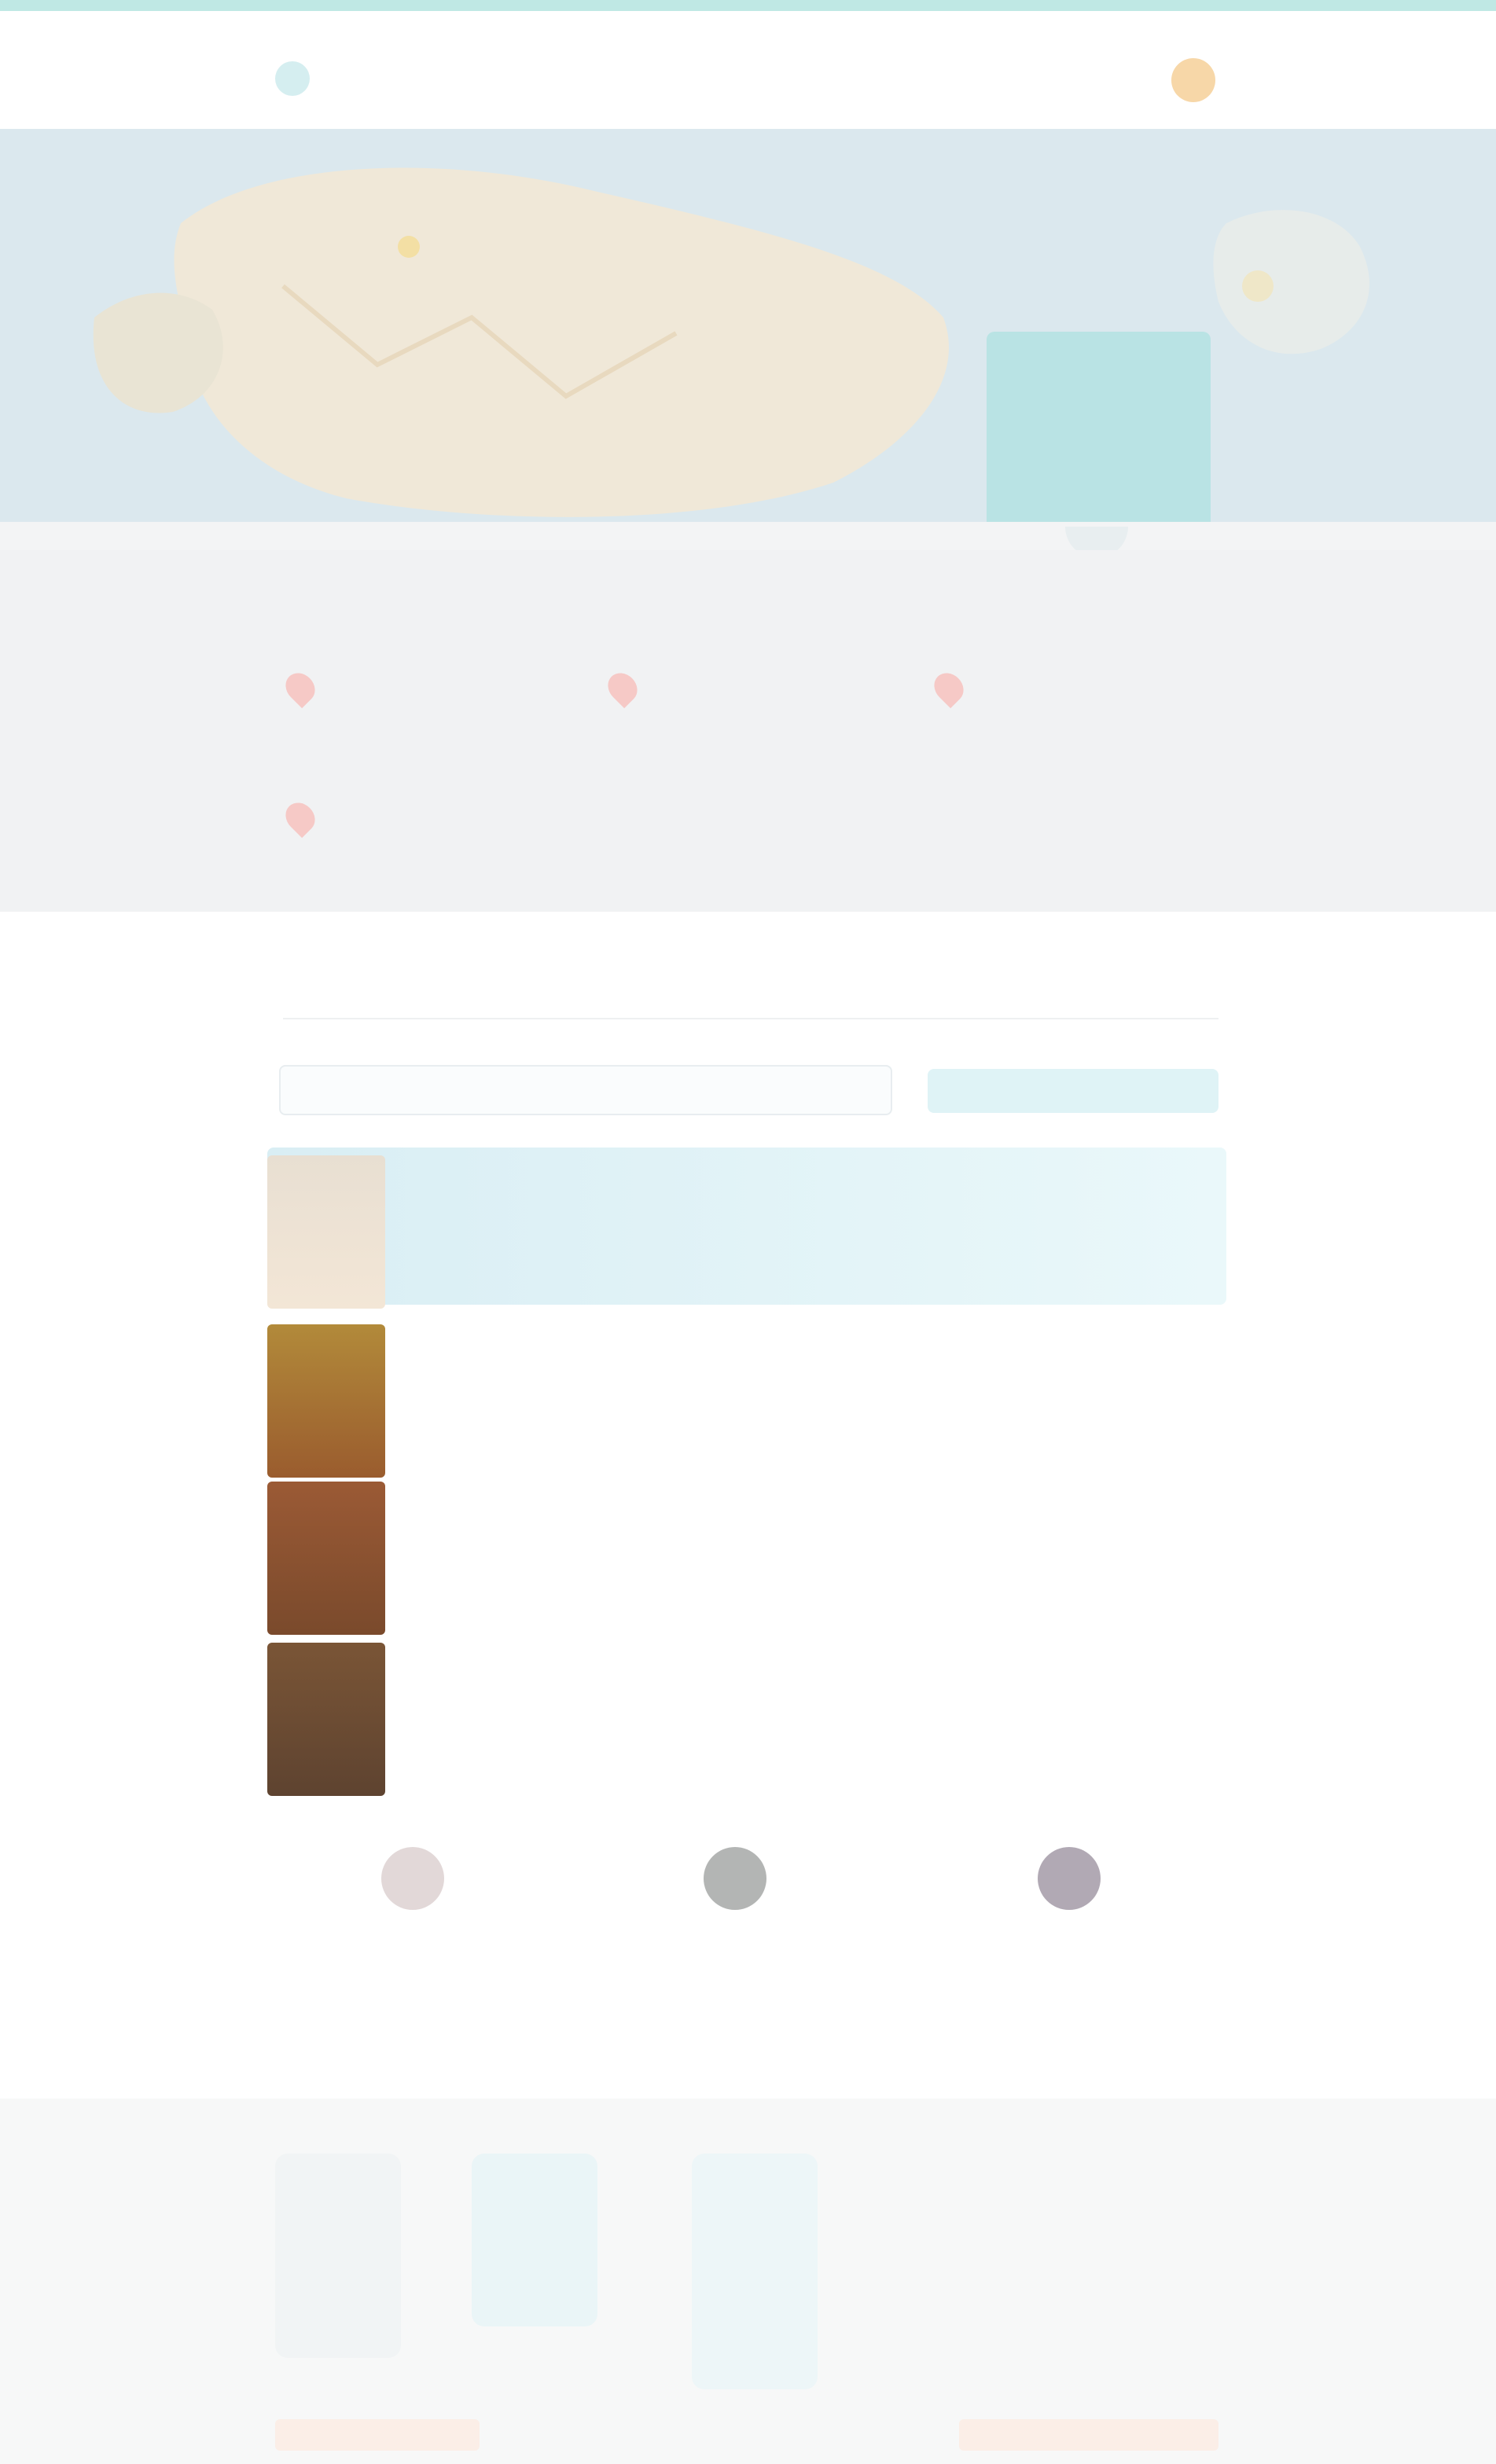 The image size is (1496, 2464). Describe the element at coordinates (292, 78) in the screenshot. I see `logo-icon` at that location.